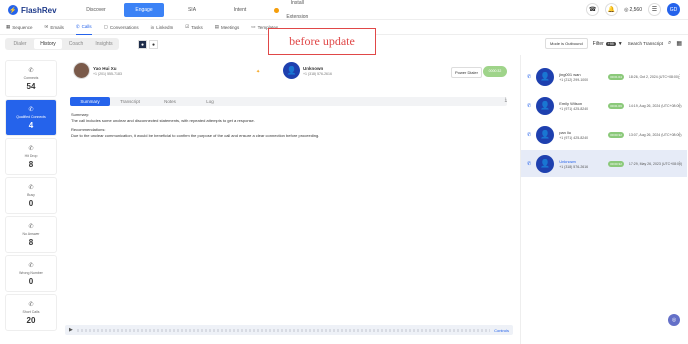  I want to click on subnav-meetings: ▤ Meetings, so click(227, 27).